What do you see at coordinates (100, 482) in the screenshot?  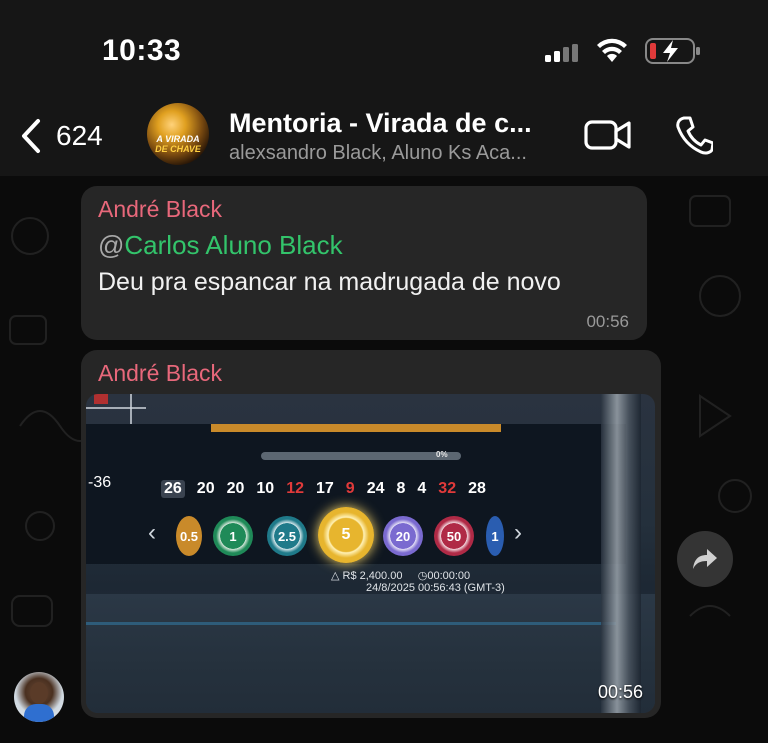 I see `grid-number: -36` at bounding box center [100, 482].